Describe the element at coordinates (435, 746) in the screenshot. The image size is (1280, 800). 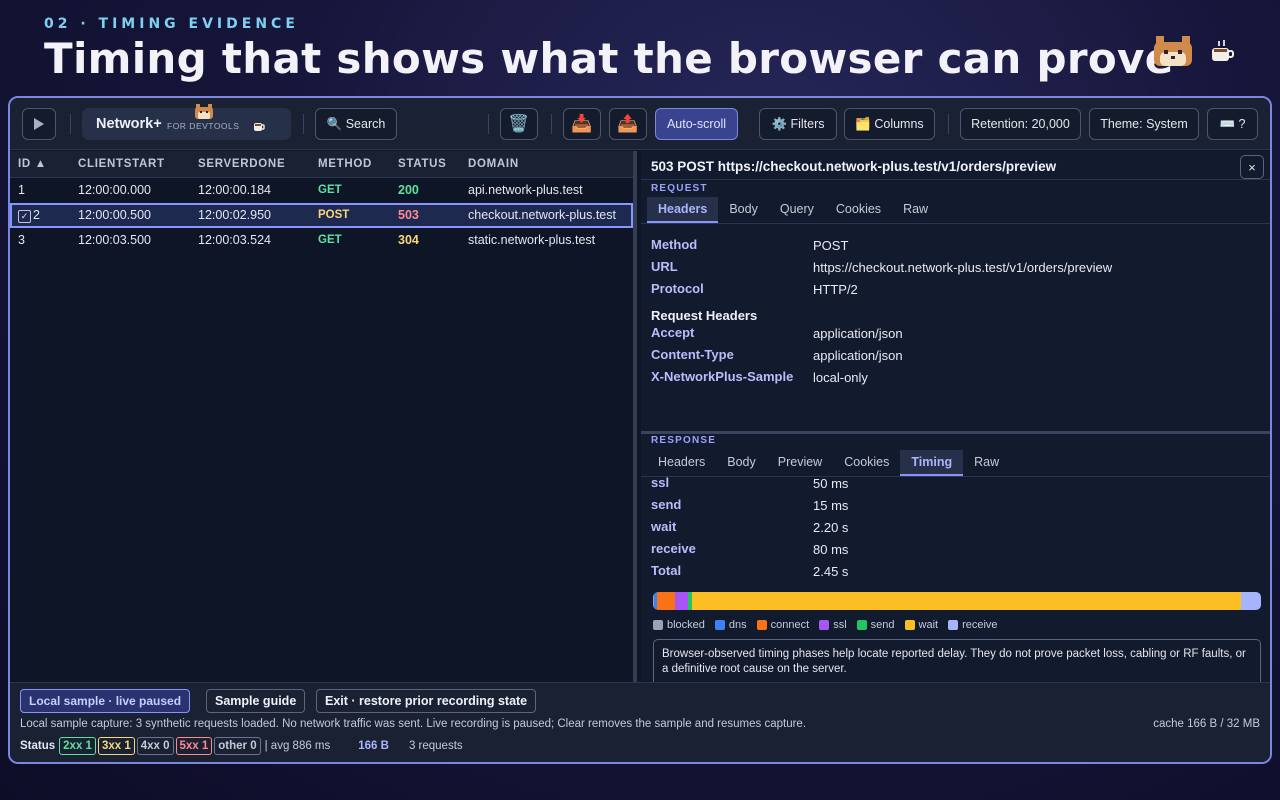
I see `request-count: 3 requests` at that location.